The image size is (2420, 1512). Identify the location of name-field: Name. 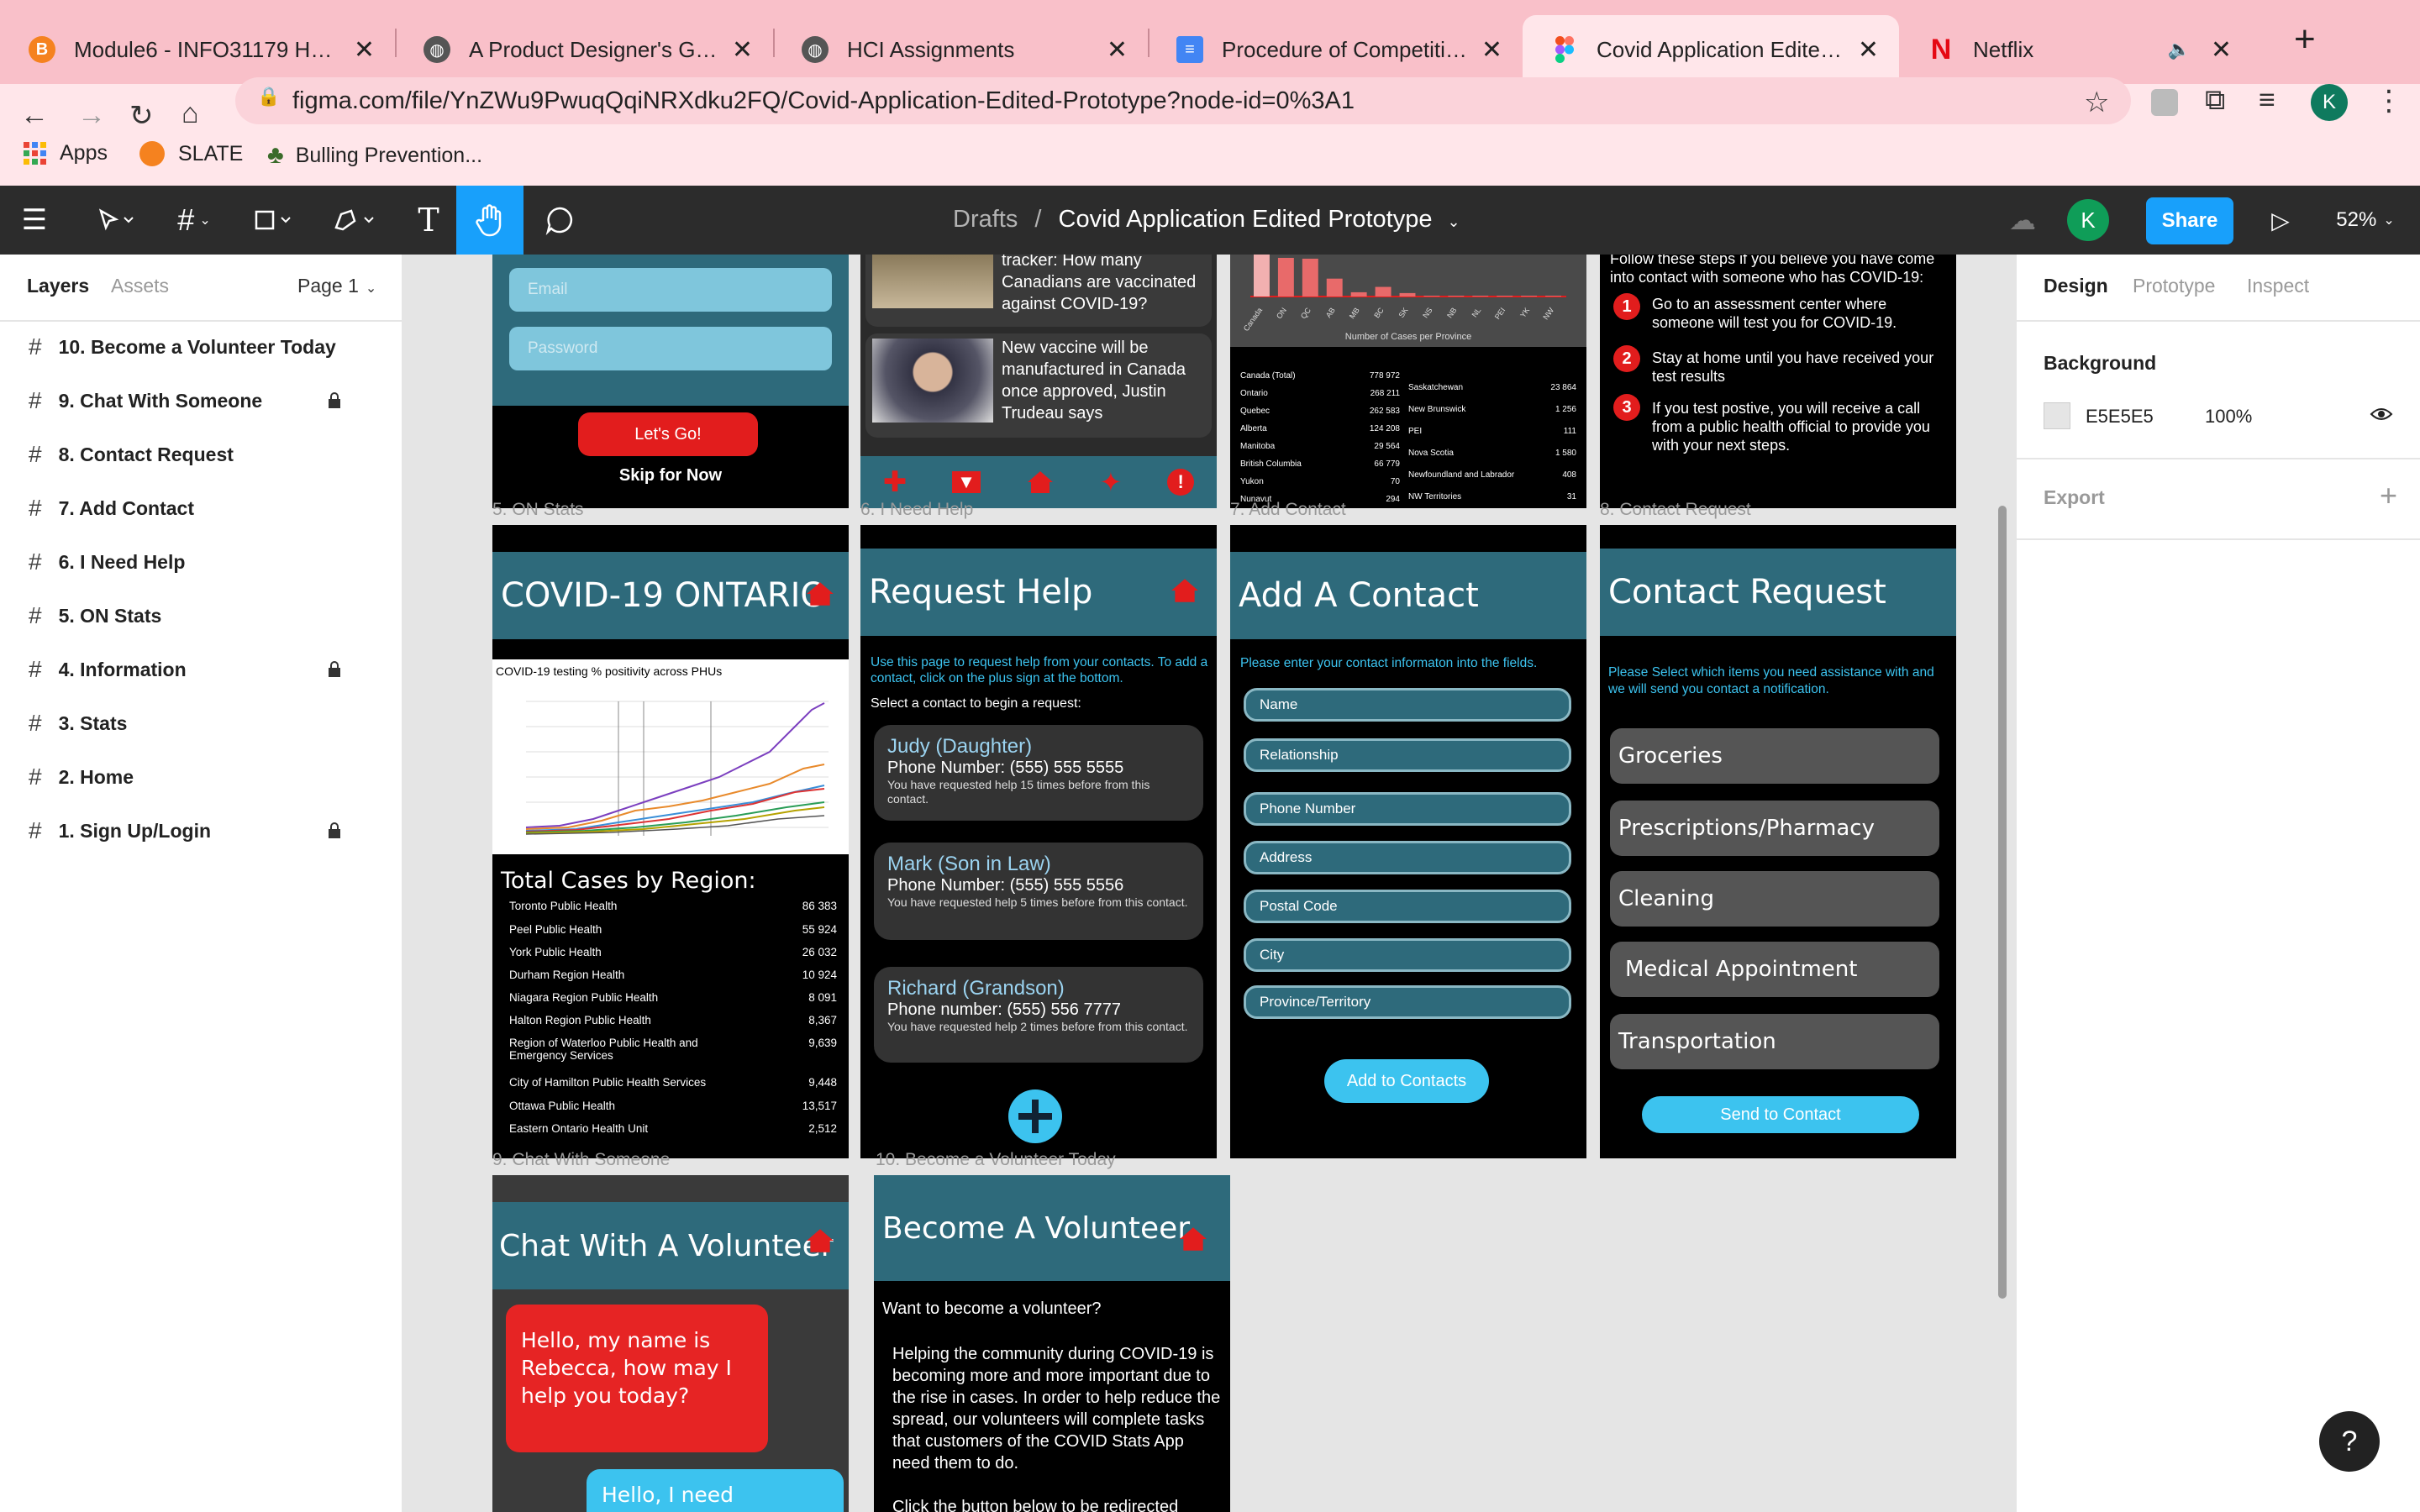
(1407, 705).